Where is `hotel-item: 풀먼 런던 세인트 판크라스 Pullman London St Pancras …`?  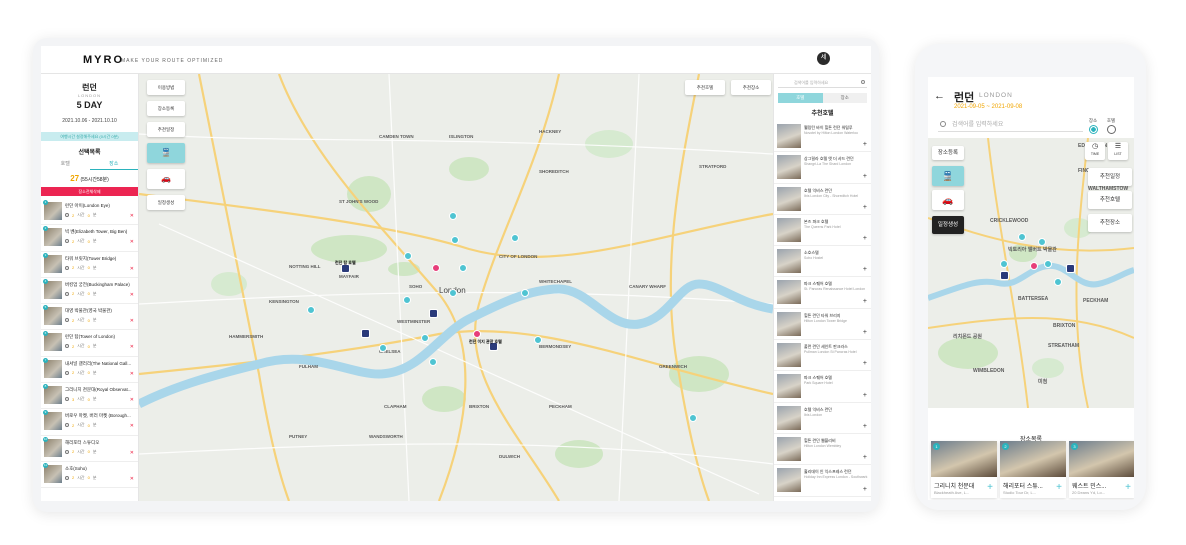 hotel-item: 풀먼 런던 세인트 판크라스 Pullman London St Pancras … is located at coordinates (822, 356).